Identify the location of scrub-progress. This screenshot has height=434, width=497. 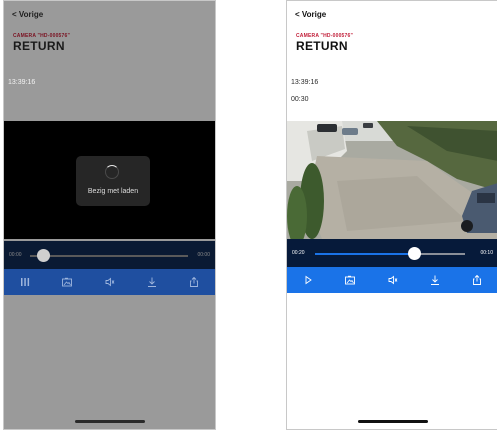
(364, 254).